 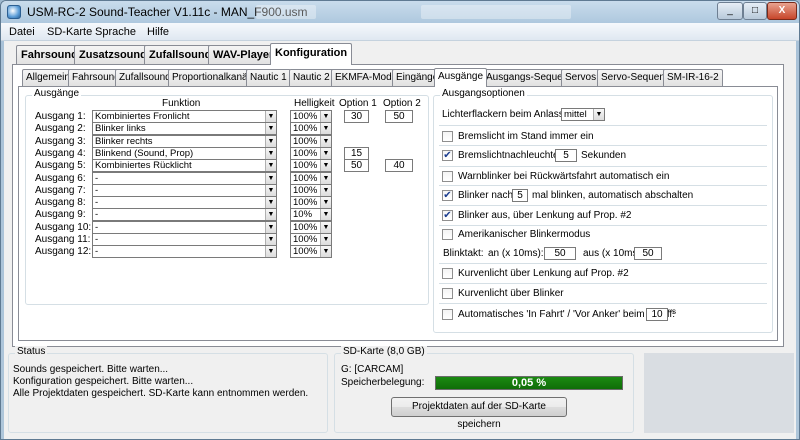 What do you see at coordinates (447, 314) in the screenshot?
I see `ship-auto-checkbox` at bounding box center [447, 314].